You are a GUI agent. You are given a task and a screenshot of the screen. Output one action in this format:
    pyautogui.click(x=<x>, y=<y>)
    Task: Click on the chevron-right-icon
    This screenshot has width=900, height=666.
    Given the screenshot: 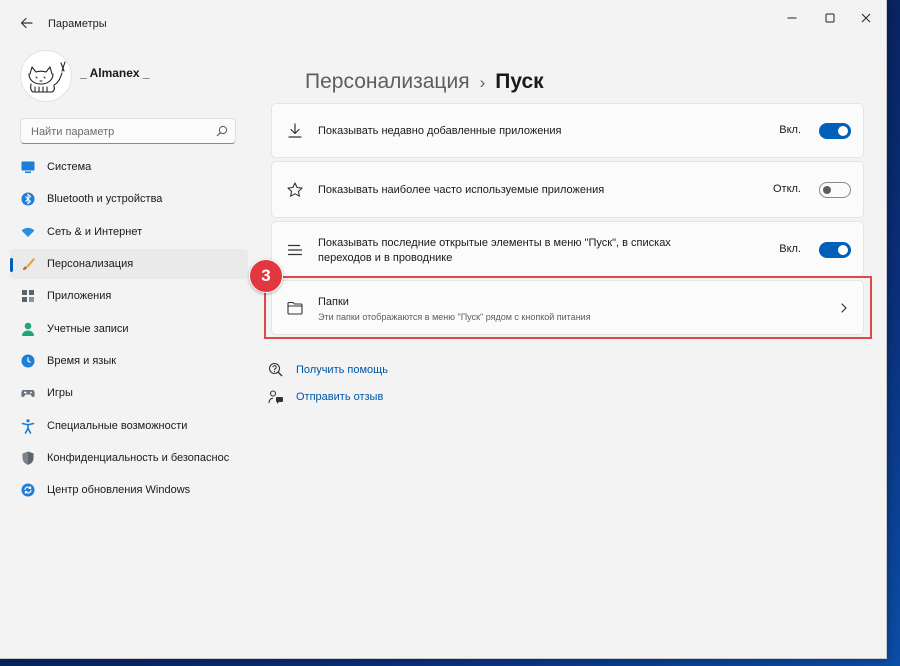 What is the action you would take?
    pyautogui.click(x=844, y=308)
    